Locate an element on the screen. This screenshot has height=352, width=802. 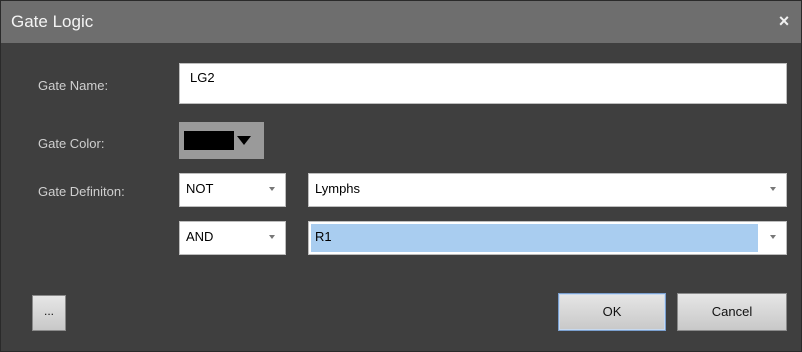
color-swatch is located at coordinates (209, 140).